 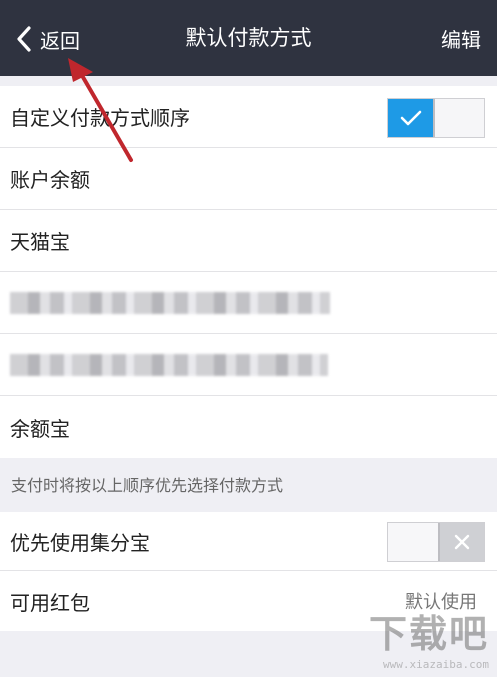 What do you see at coordinates (248, 81) in the screenshot?
I see `section-gap` at bounding box center [248, 81].